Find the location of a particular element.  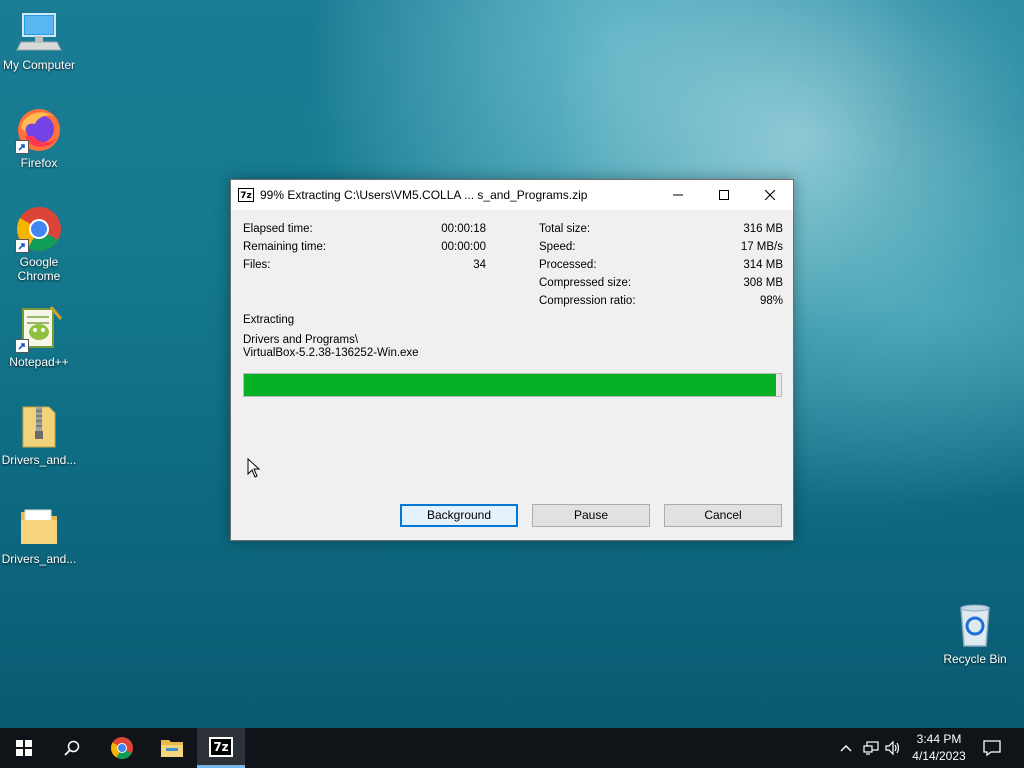

maximize-button is located at coordinates (724, 195).